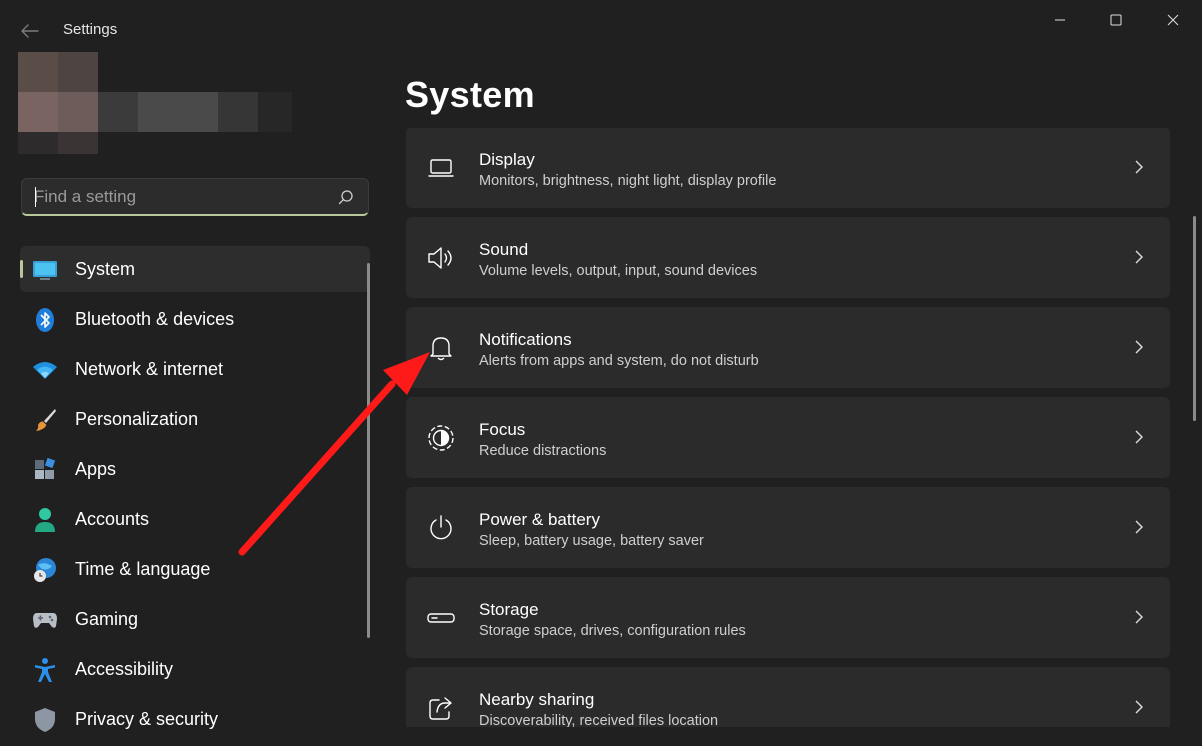 The height and width of the screenshot is (746, 1202). I want to click on minimize-button, so click(1060, 20).